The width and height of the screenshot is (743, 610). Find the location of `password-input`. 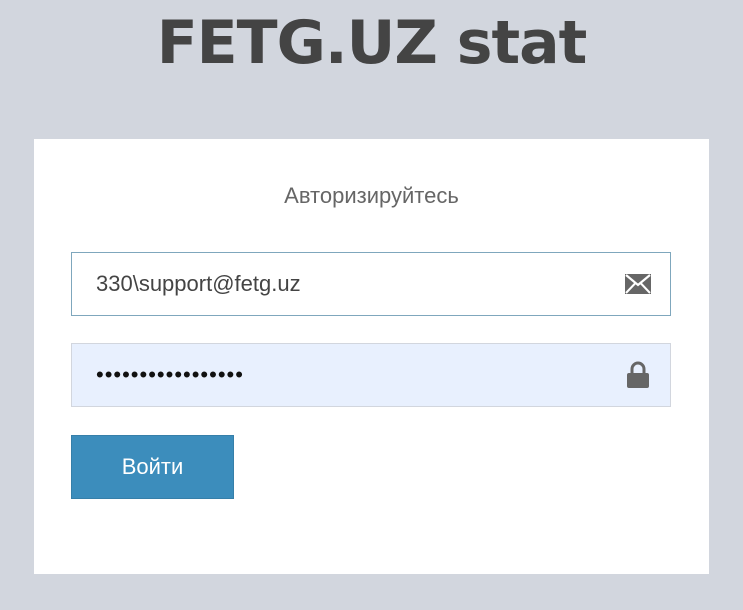

password-input is located at coordinates (371, 375).